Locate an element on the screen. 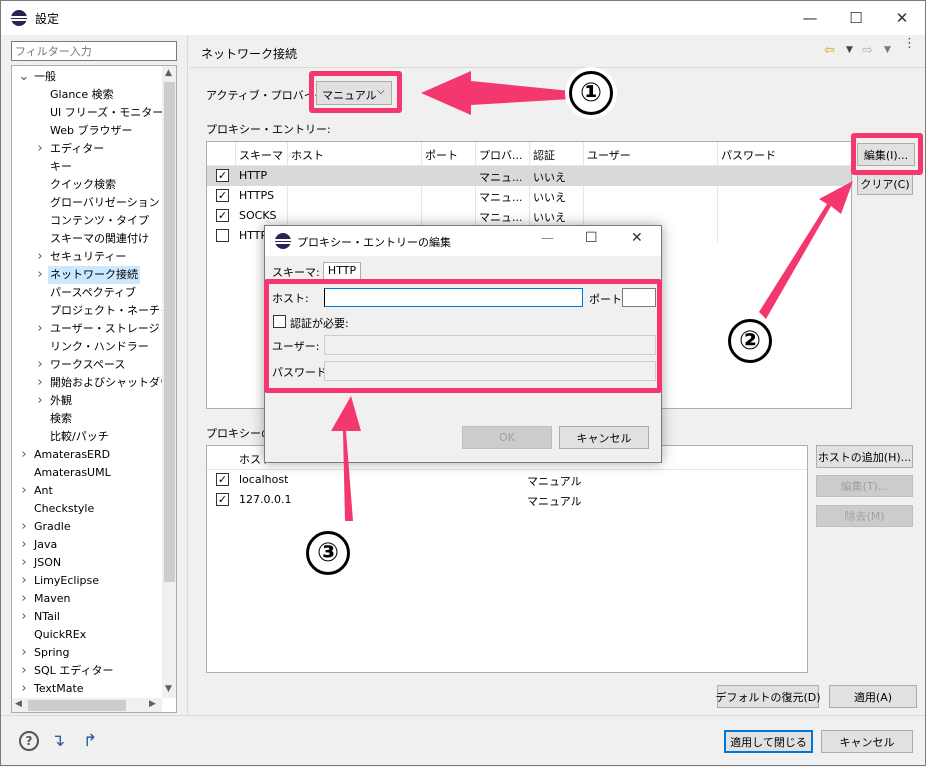 The height and width of the screenshot is (767, 926). step-3-badge: ③ is located at coordinates (328, 553).